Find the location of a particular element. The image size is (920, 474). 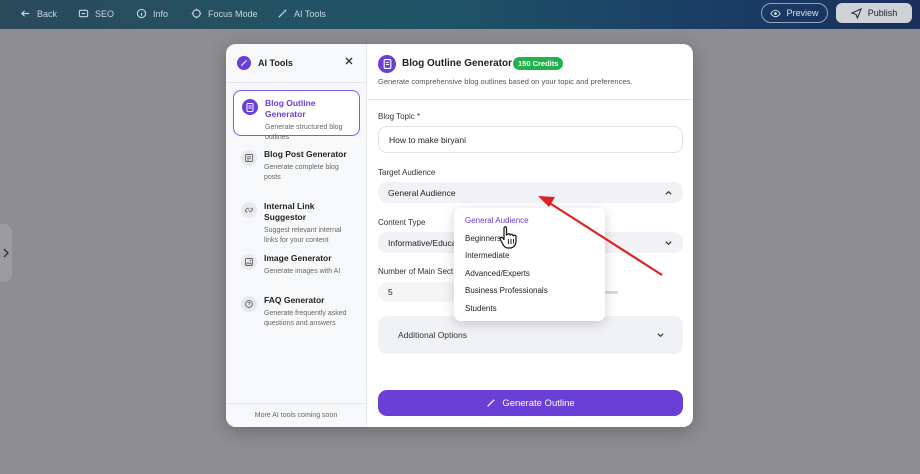

eye-icon is located at coordinates (776, 13).